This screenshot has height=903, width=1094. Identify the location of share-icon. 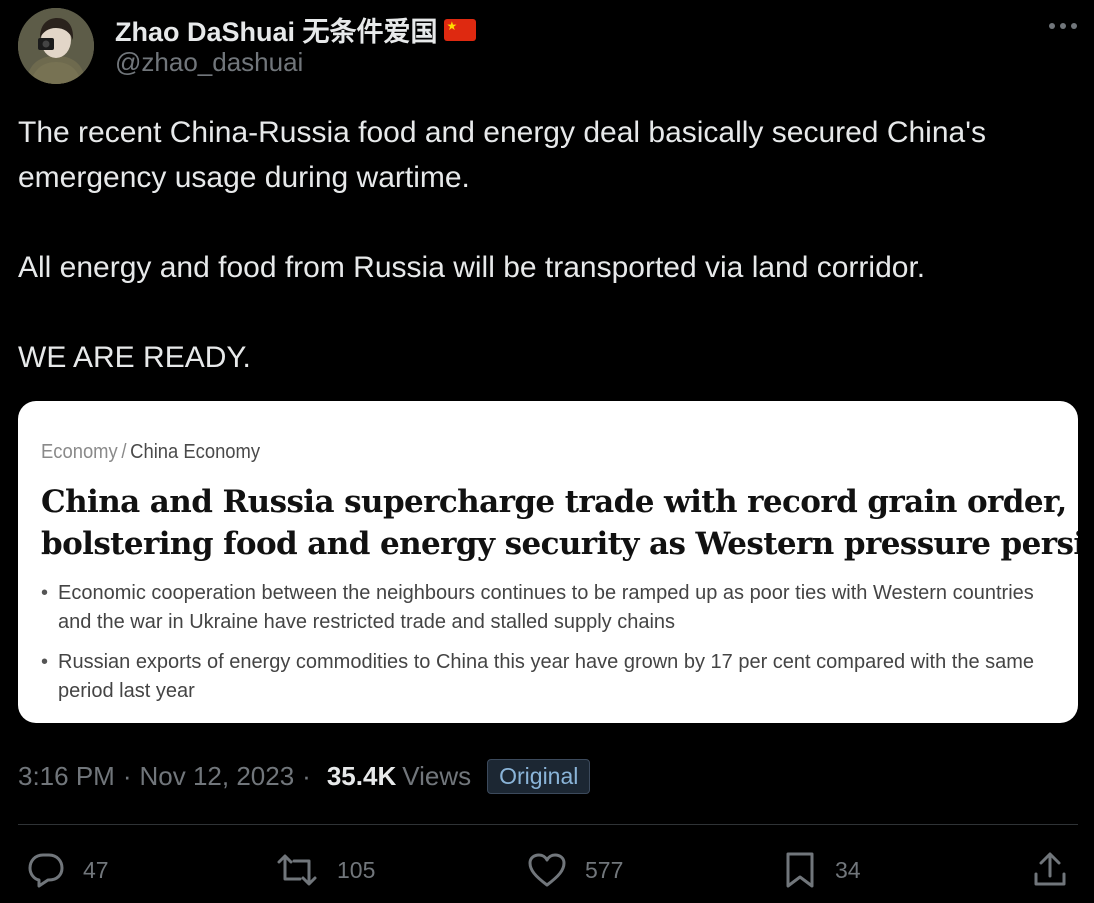
(1050, 870).